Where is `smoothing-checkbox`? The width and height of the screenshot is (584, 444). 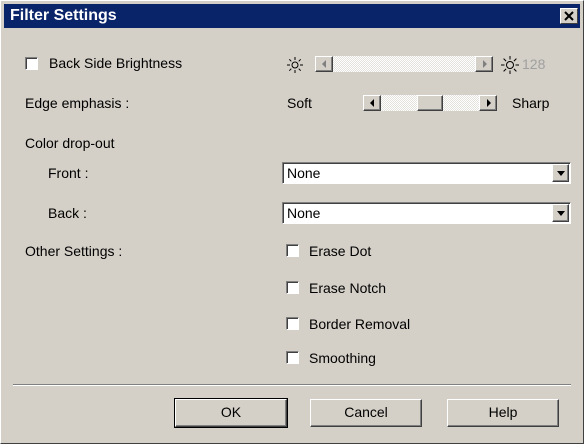 smoothing-checkbox is located at coordinates (292, 357).